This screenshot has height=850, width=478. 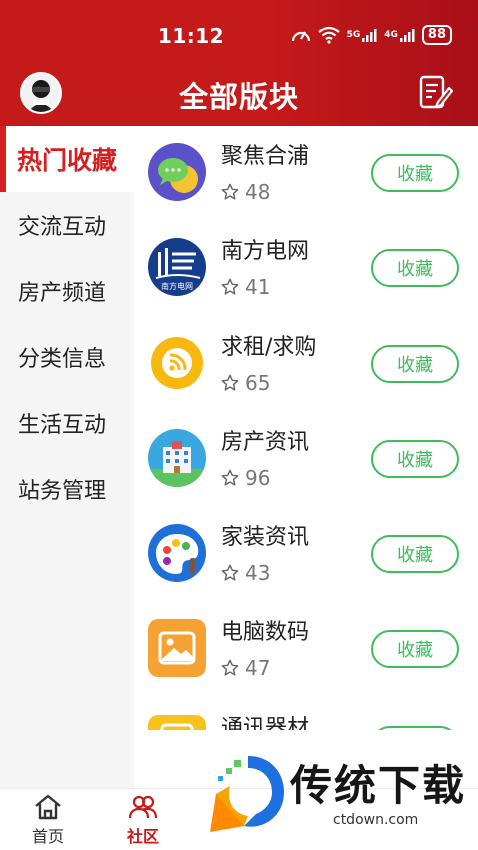 I want to click on southern-grid-logo-icon: 南方电网, so click(x=177, y=267).